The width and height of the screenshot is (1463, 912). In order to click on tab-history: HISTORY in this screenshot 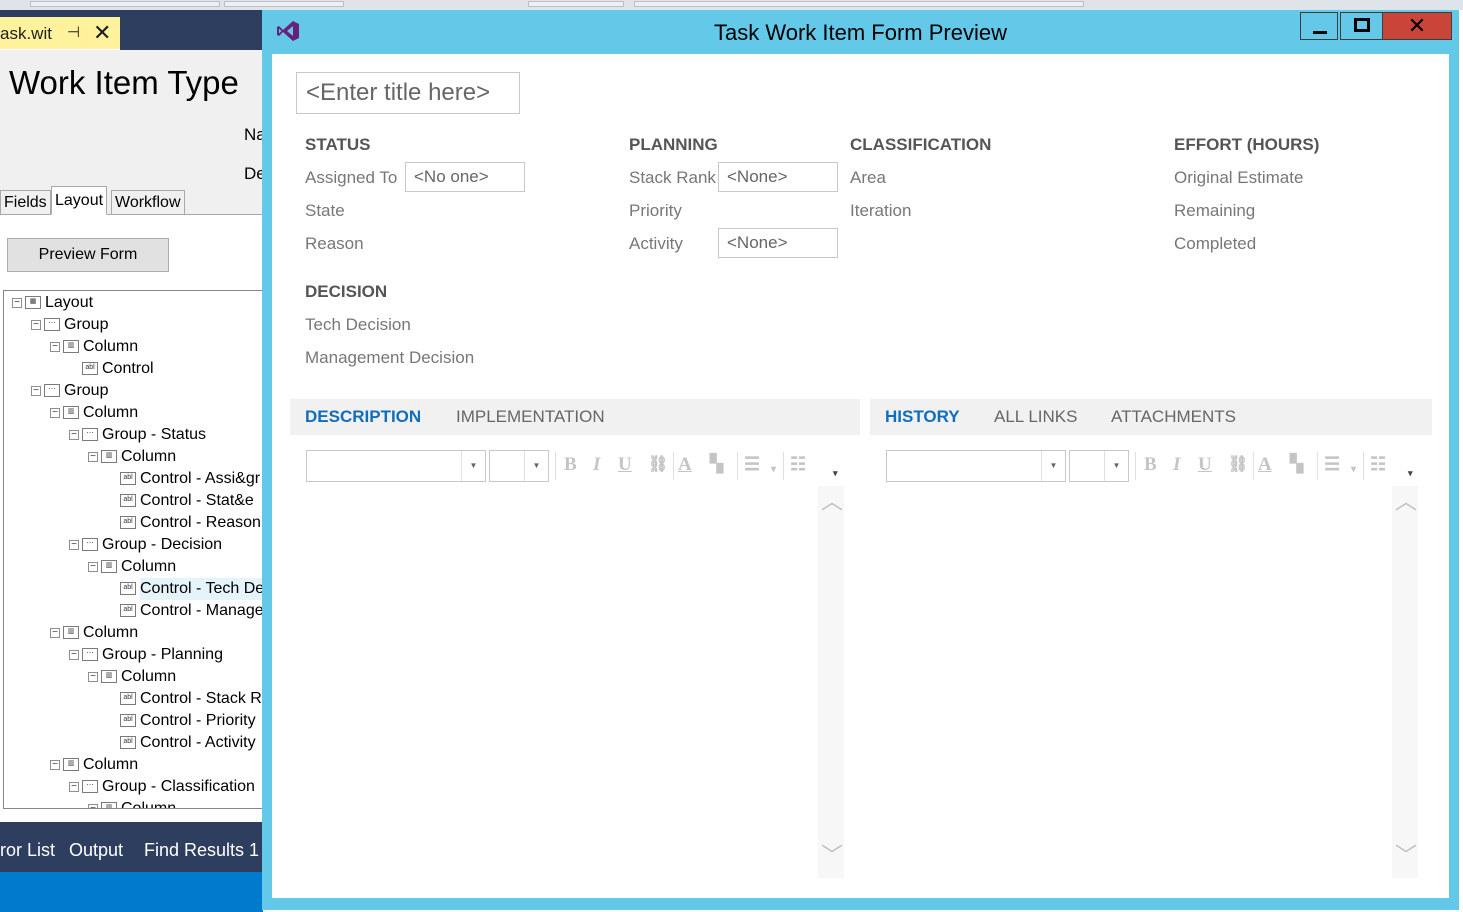, I will do `click(922, 417)`.